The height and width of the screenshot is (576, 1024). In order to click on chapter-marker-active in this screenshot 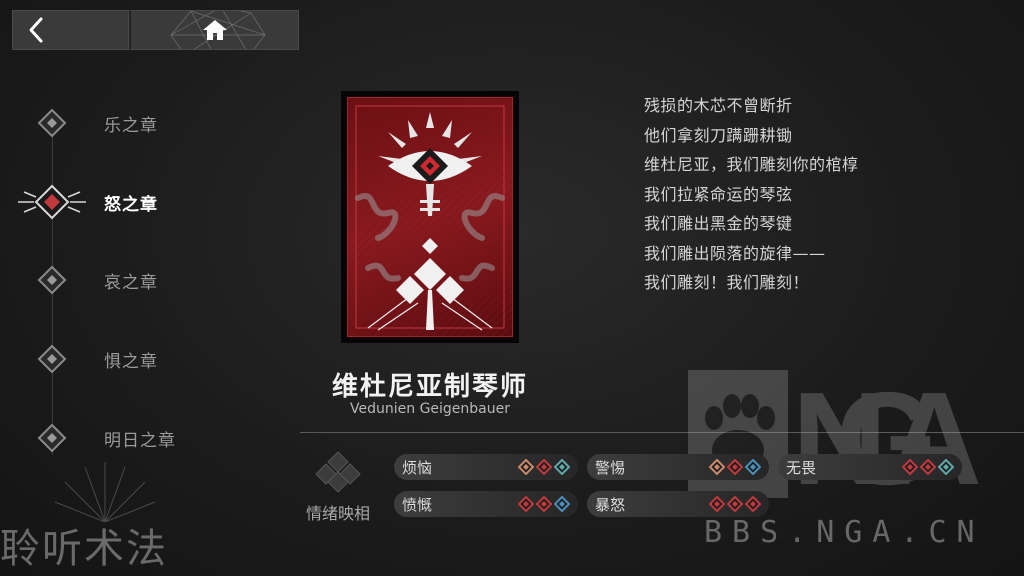, I will do `click(52, 202)`.